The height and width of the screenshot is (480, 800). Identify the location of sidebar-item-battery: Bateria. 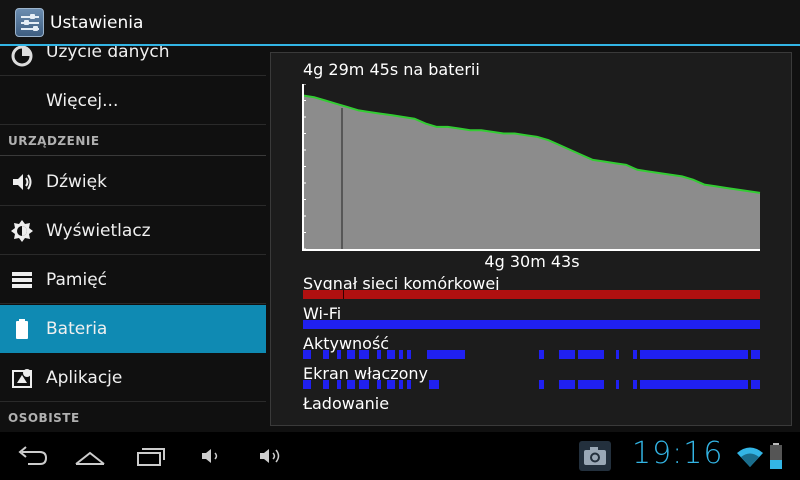
(133, 329).